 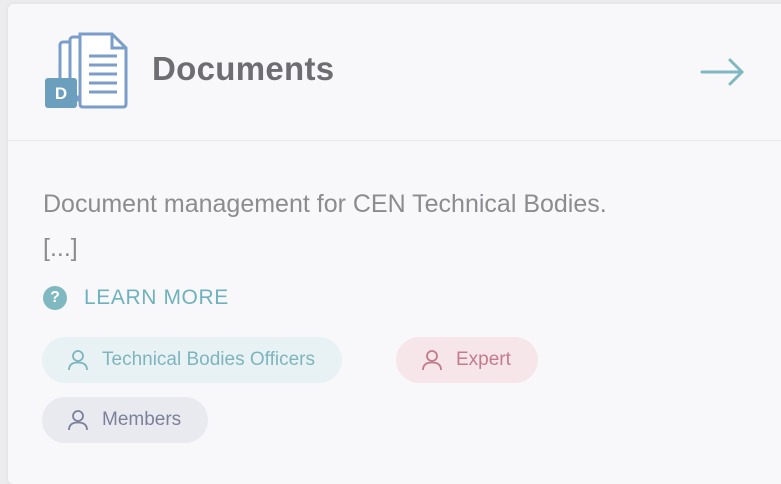 What do you see at coordinates (55, 298) in the screenshot?
I see `help-icon: ?` at bounding box center [55, 298].